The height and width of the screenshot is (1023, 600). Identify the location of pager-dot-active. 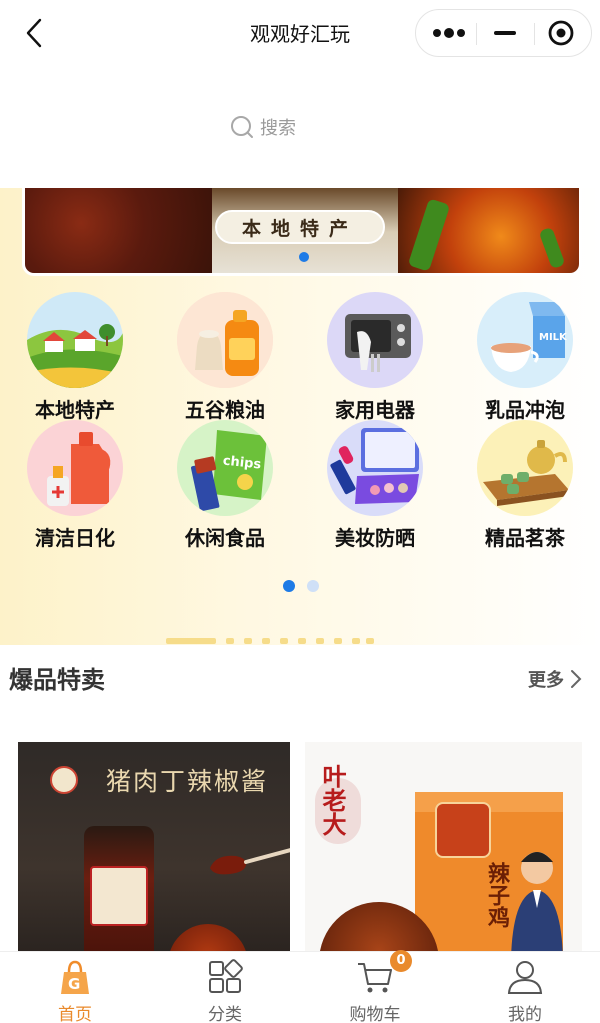
(289, 586).